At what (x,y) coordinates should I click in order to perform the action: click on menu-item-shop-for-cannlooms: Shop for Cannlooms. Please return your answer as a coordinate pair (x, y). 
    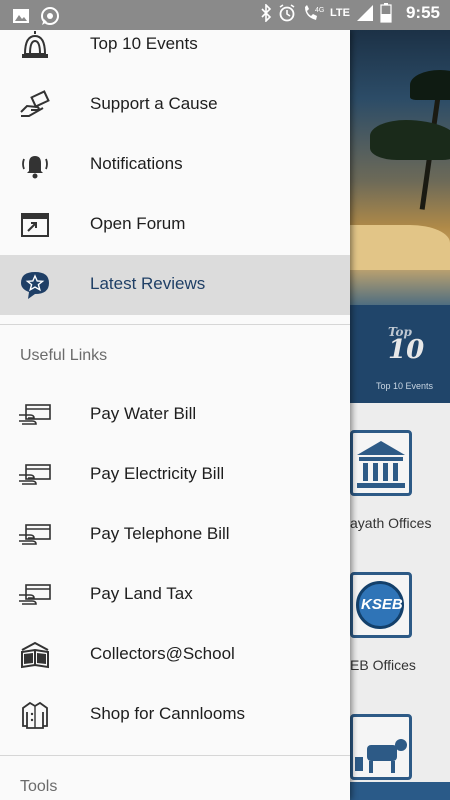
    Looking at the image, I should click on (175, 715).